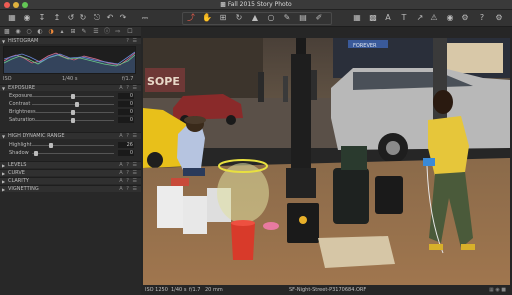 Image resolution: width=512 pixels, height=295 pixels. Describe the element at coordinates (255, 18) in the screenshot. I see `keystone-icon: ▲` at that location.